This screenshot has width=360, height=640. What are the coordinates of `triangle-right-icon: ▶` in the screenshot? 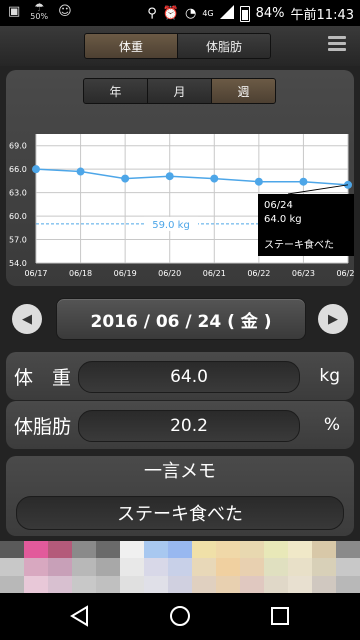 It's located at (333, 319).